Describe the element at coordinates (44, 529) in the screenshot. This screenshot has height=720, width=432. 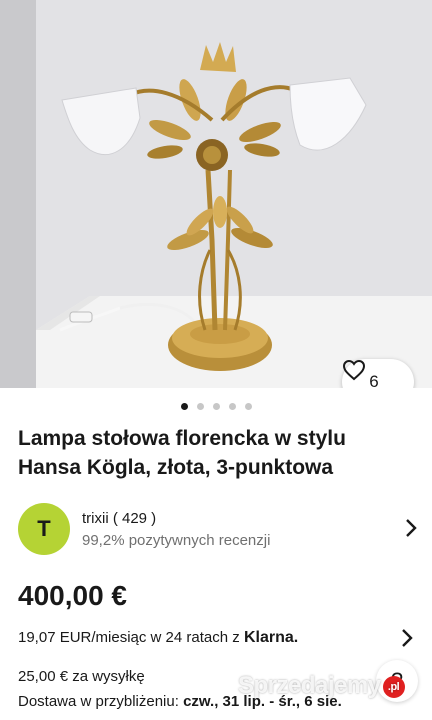
I see `seller-avatar: T` at that location.